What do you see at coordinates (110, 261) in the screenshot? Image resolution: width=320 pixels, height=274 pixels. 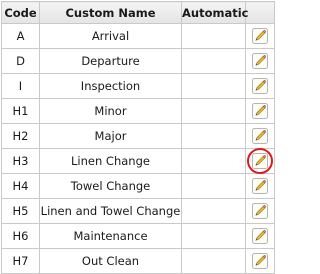 I see `cell-custom-name: Out Clean` at bounding box center [110, 261].